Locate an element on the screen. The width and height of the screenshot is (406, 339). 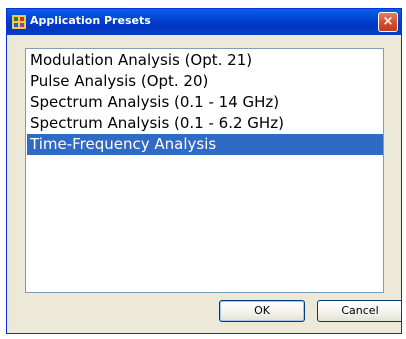
app-icon is located at coordinates (19, 22).